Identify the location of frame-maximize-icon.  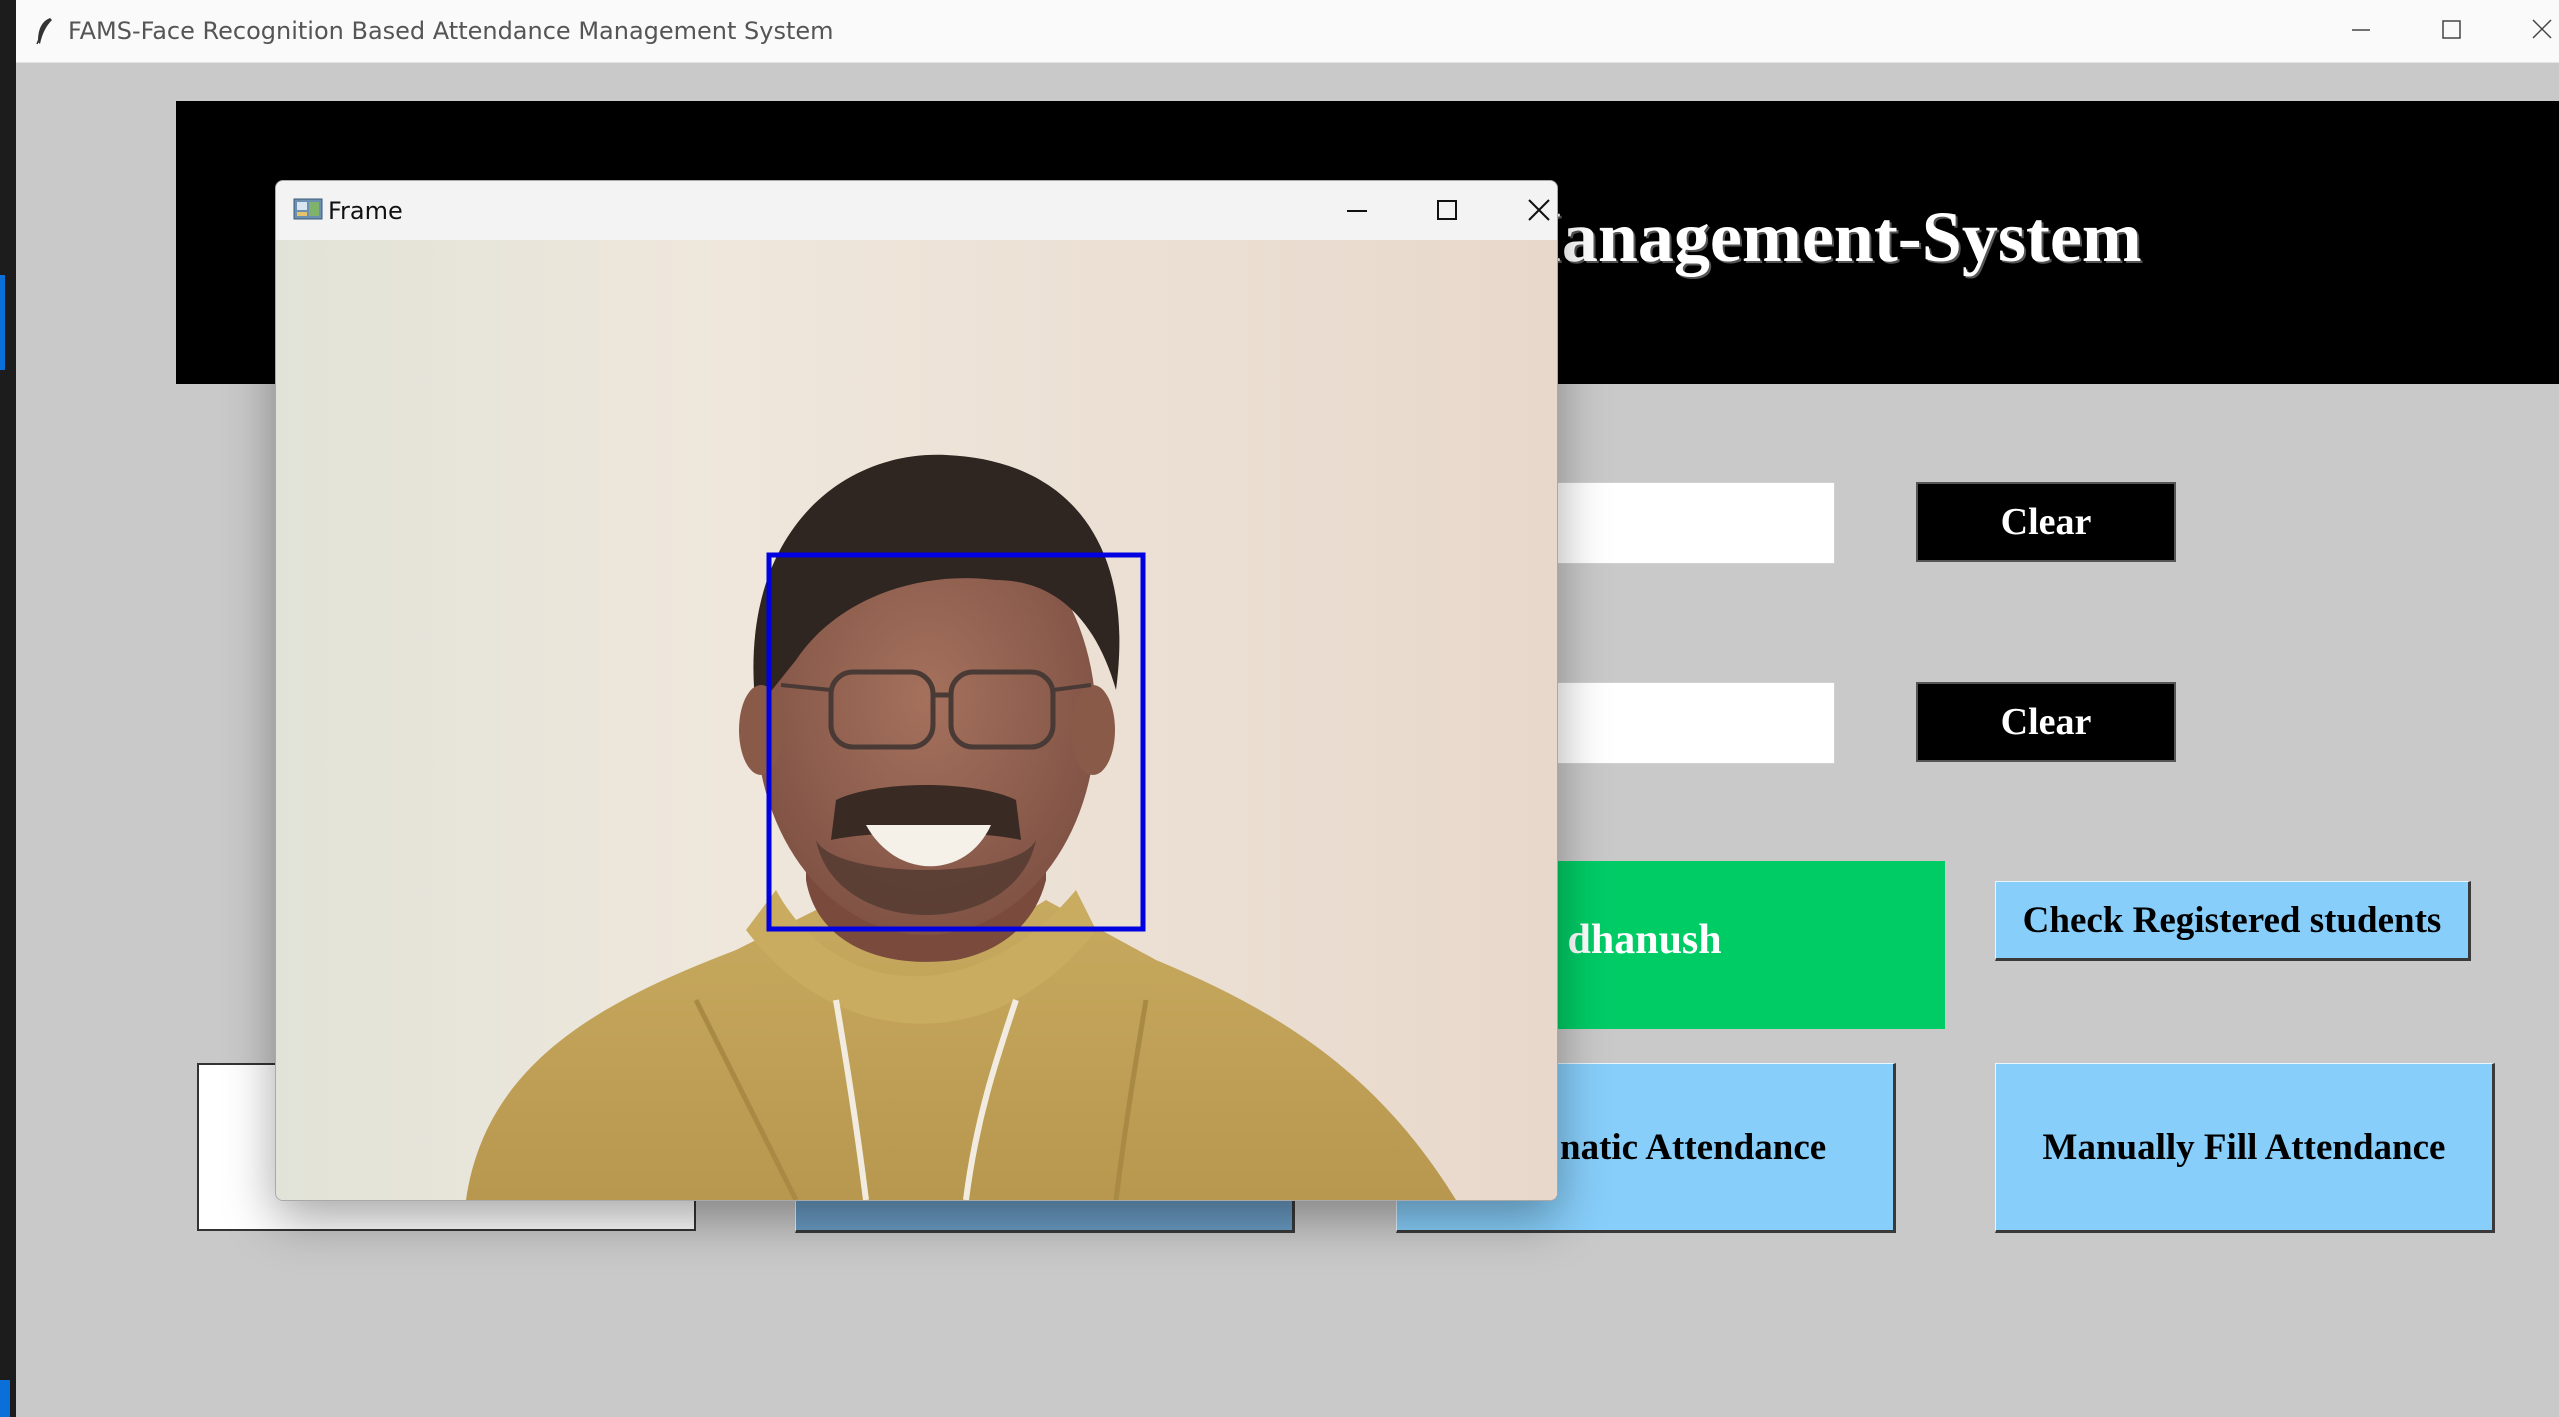
(1447, 211).